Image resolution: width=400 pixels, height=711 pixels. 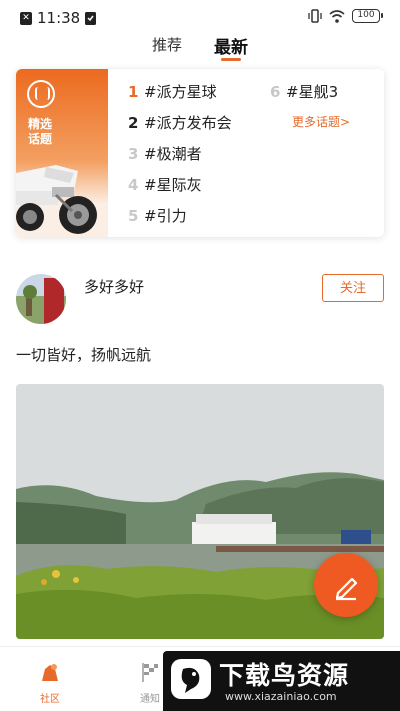 I want to click on battery-icon: 100, so click(x=367, y=16).